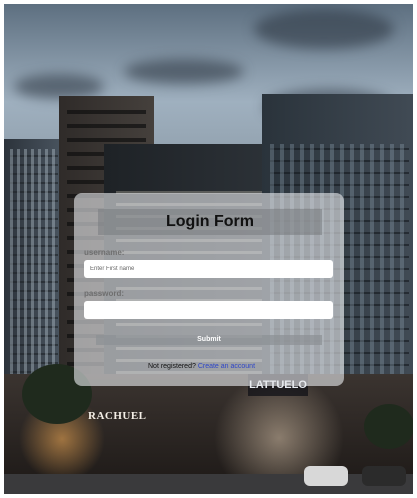 This screenshot has width=417, height=498. Describe the element at coordinates (208, 310) in the screenshot. I see `password-input` at that location.